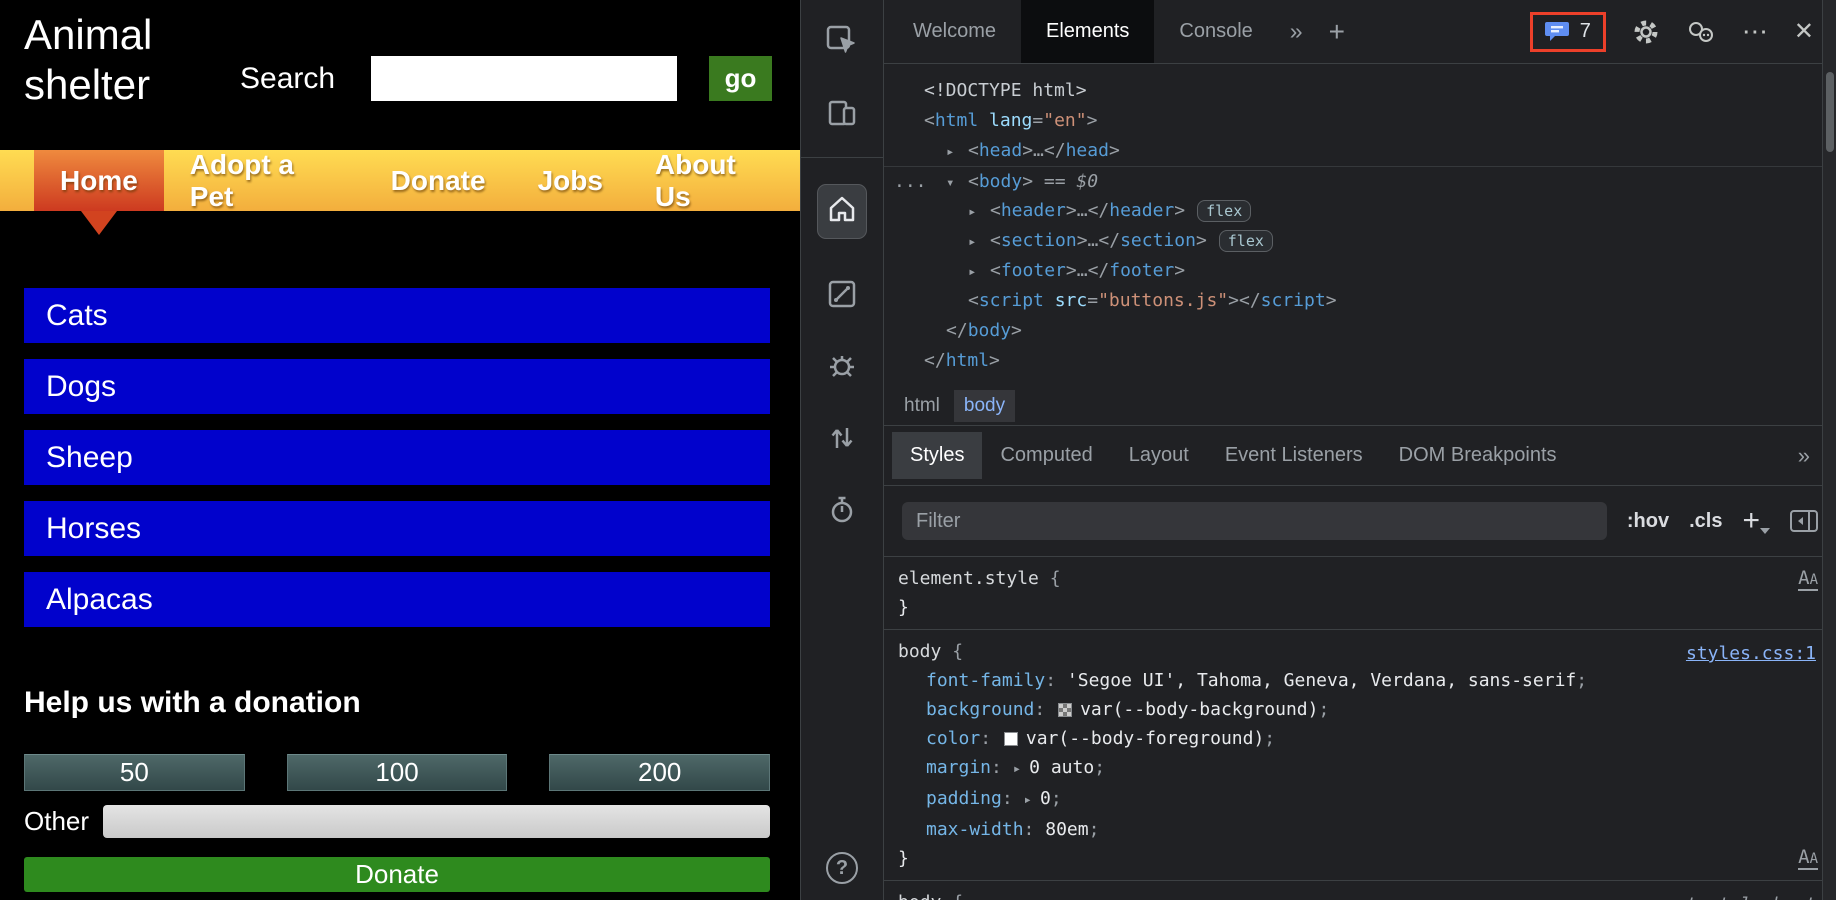 The width and height of the screenshot is (1836, 900). I want to click on search-row: Search go, so click(506, 78).